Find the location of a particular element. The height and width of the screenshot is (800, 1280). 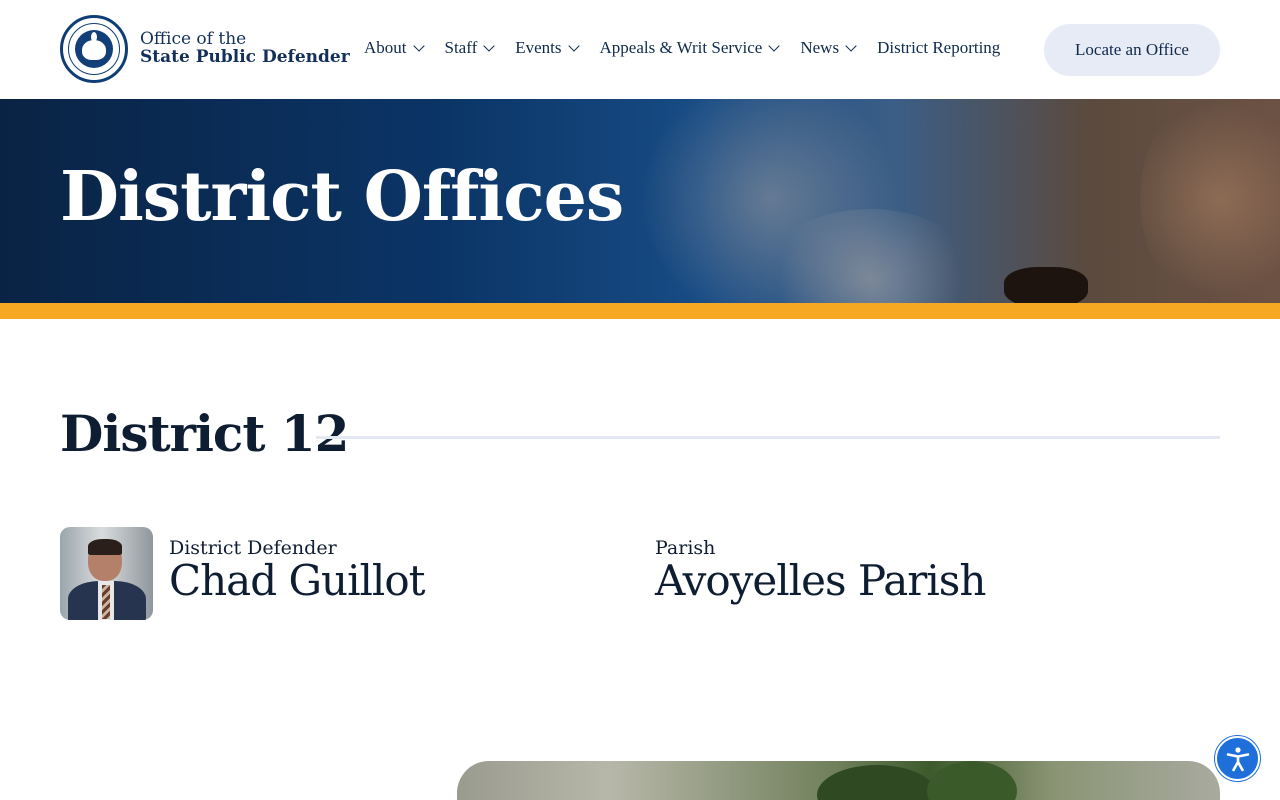

parish-name: Avoyelles Parish is located at coordinates (820, 580).